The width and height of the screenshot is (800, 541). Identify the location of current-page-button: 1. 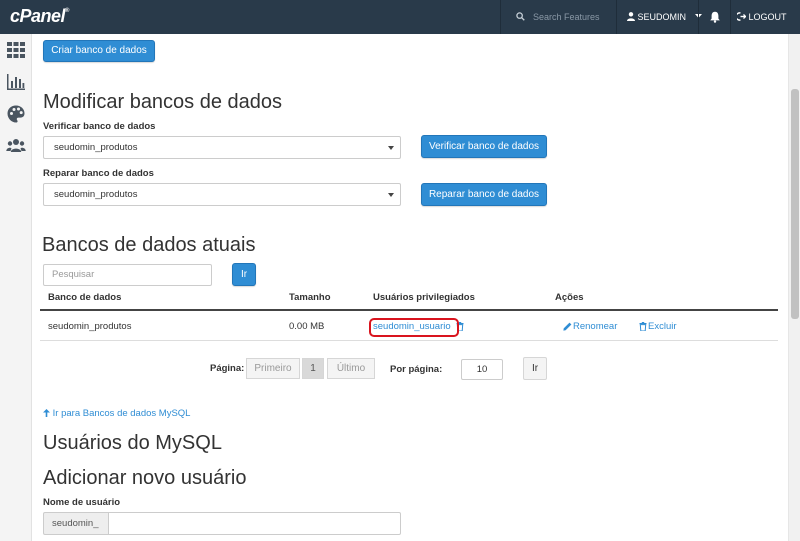
(313, 368).